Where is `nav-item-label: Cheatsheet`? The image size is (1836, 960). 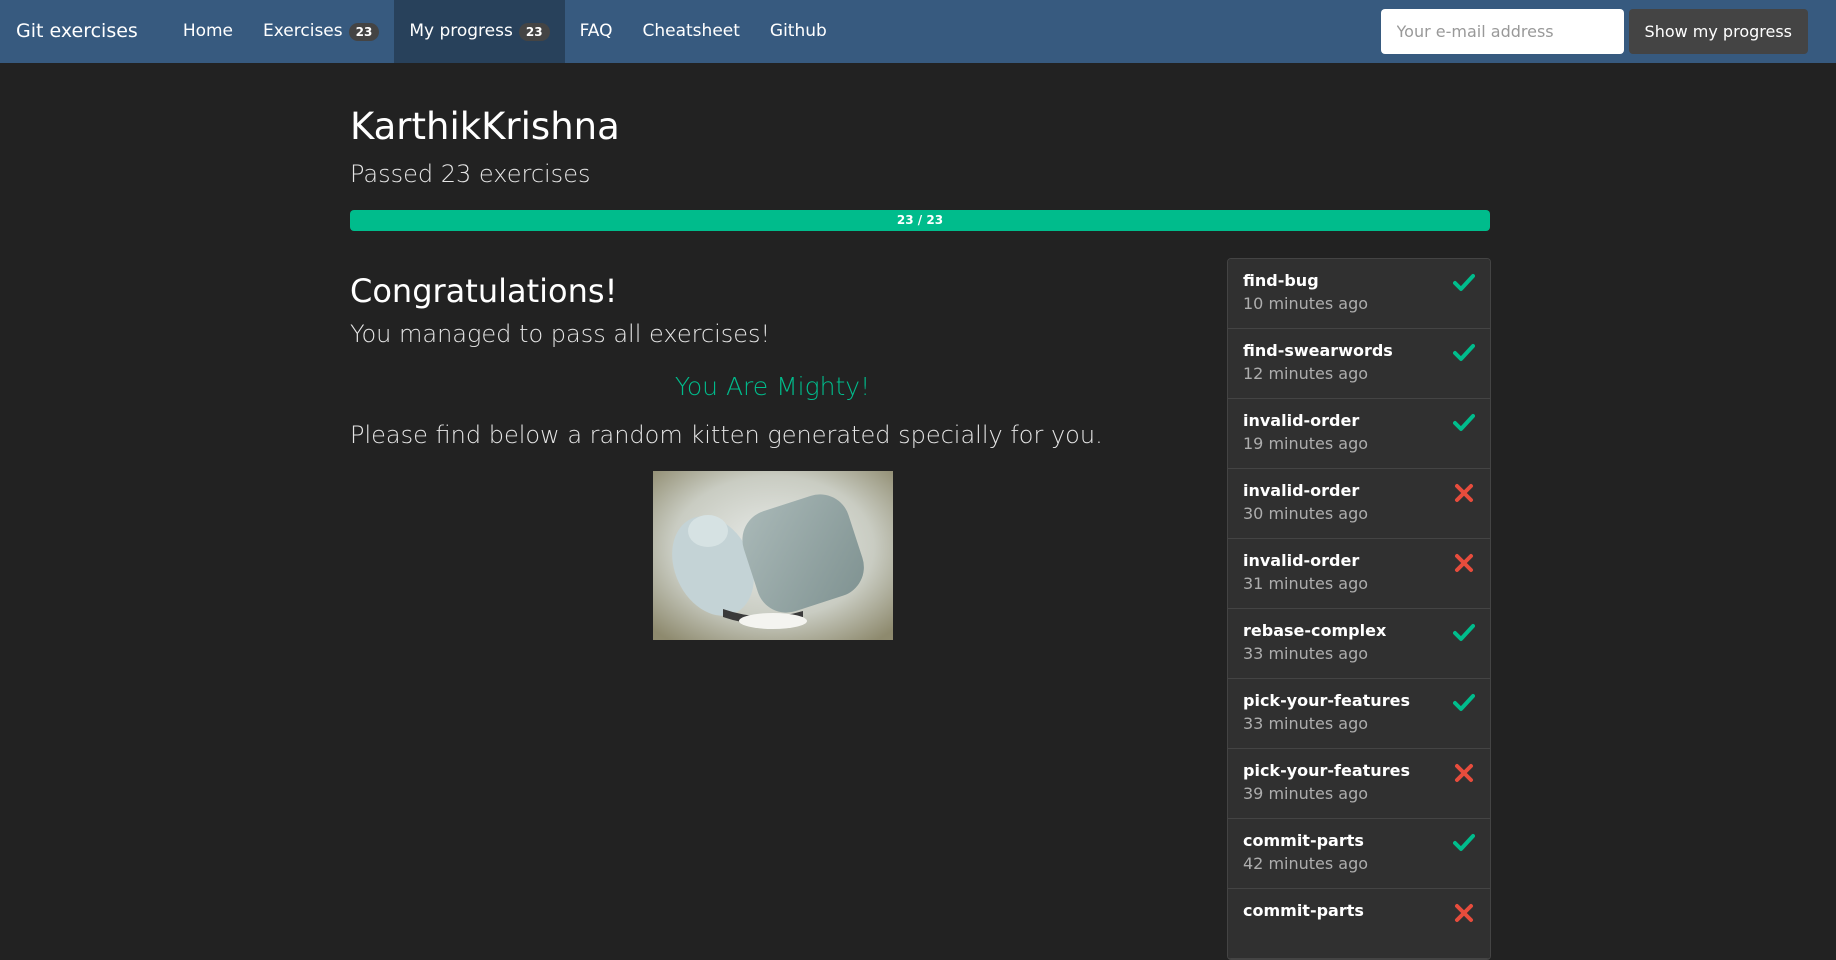 nav-item-label: Cheatsheet is located at coordinates (691, 31).